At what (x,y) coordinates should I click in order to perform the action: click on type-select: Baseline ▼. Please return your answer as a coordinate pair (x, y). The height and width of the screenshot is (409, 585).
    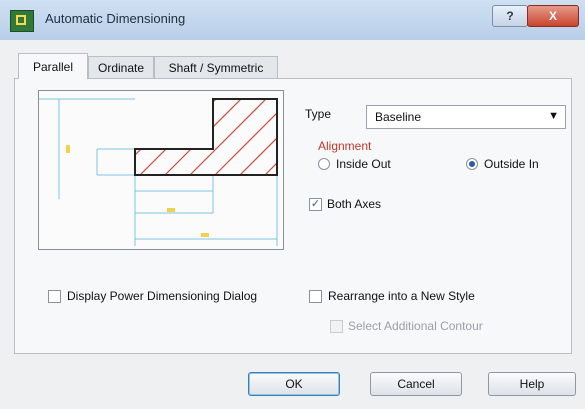
    Looking at the image, I should click on (466, 117).